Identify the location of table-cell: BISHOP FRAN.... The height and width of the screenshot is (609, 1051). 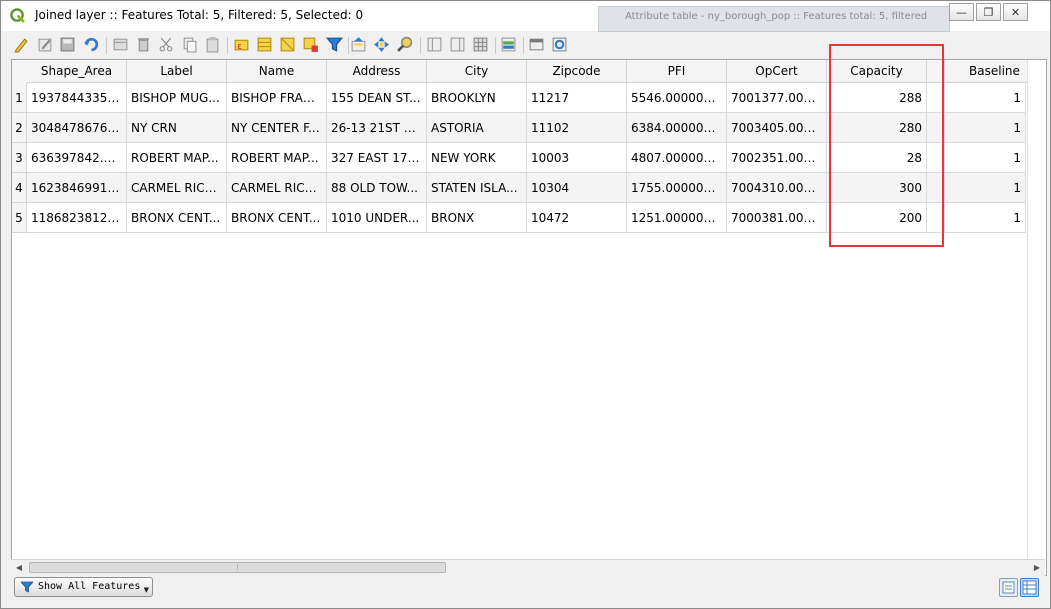
(277, 98).